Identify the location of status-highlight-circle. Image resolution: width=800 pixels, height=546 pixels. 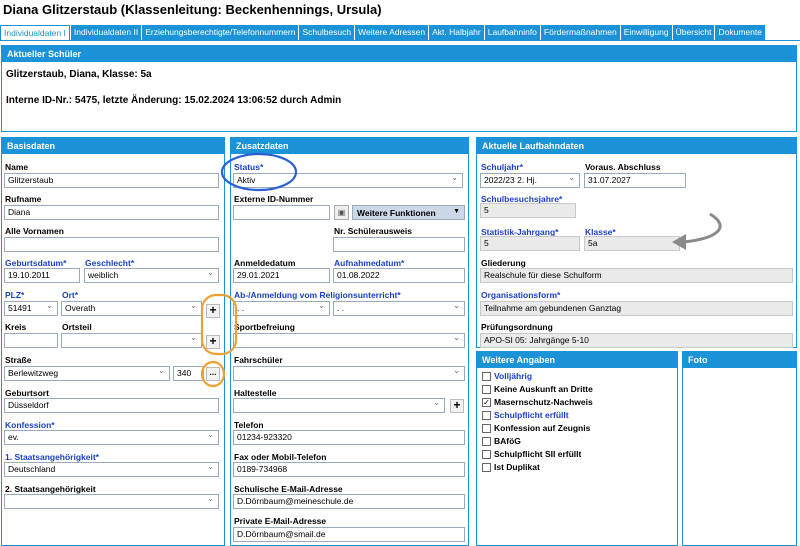
(259, 172).